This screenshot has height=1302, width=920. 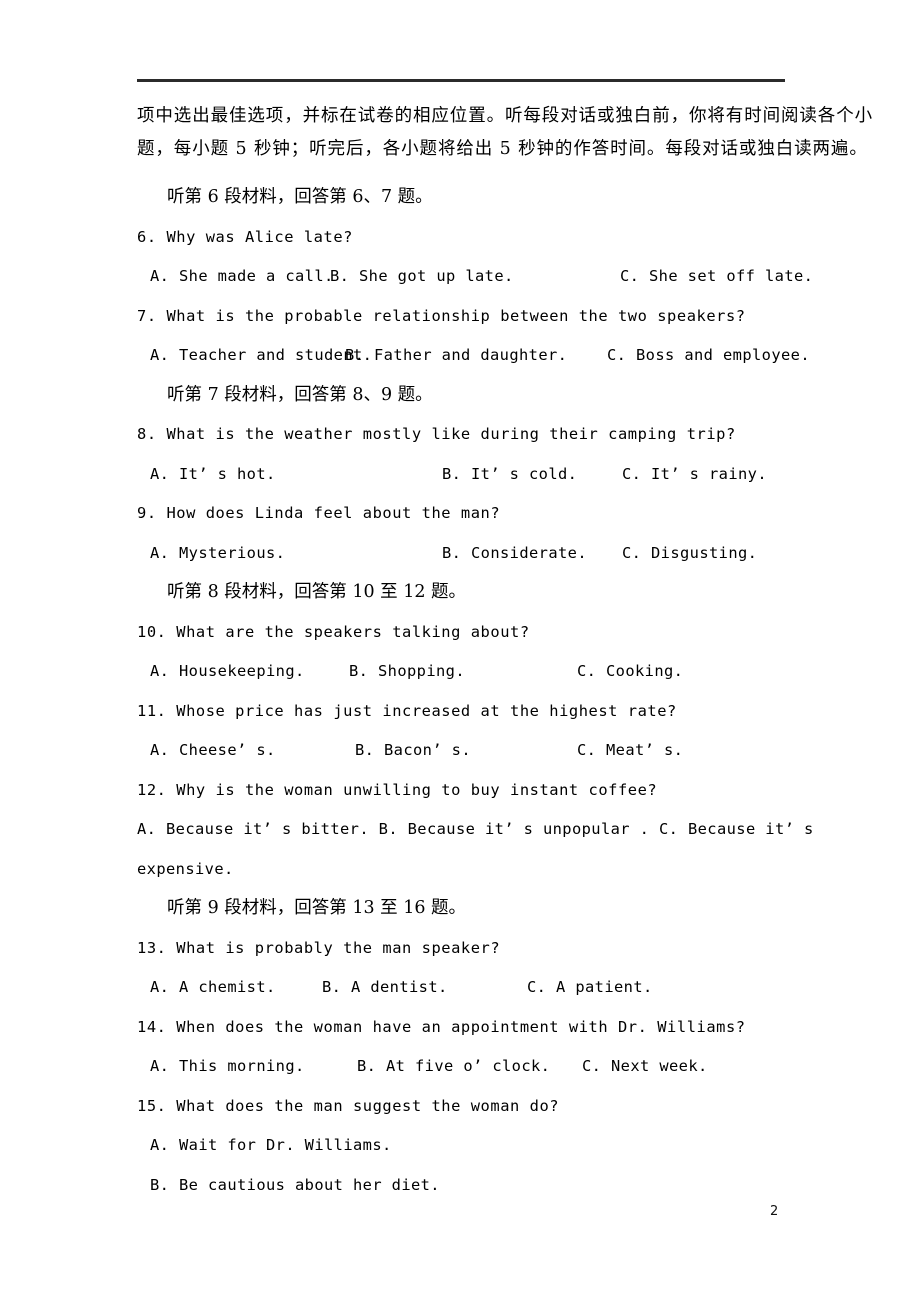 I want to click on option-9-b: B. Considerate., so click(x=514, y=554).